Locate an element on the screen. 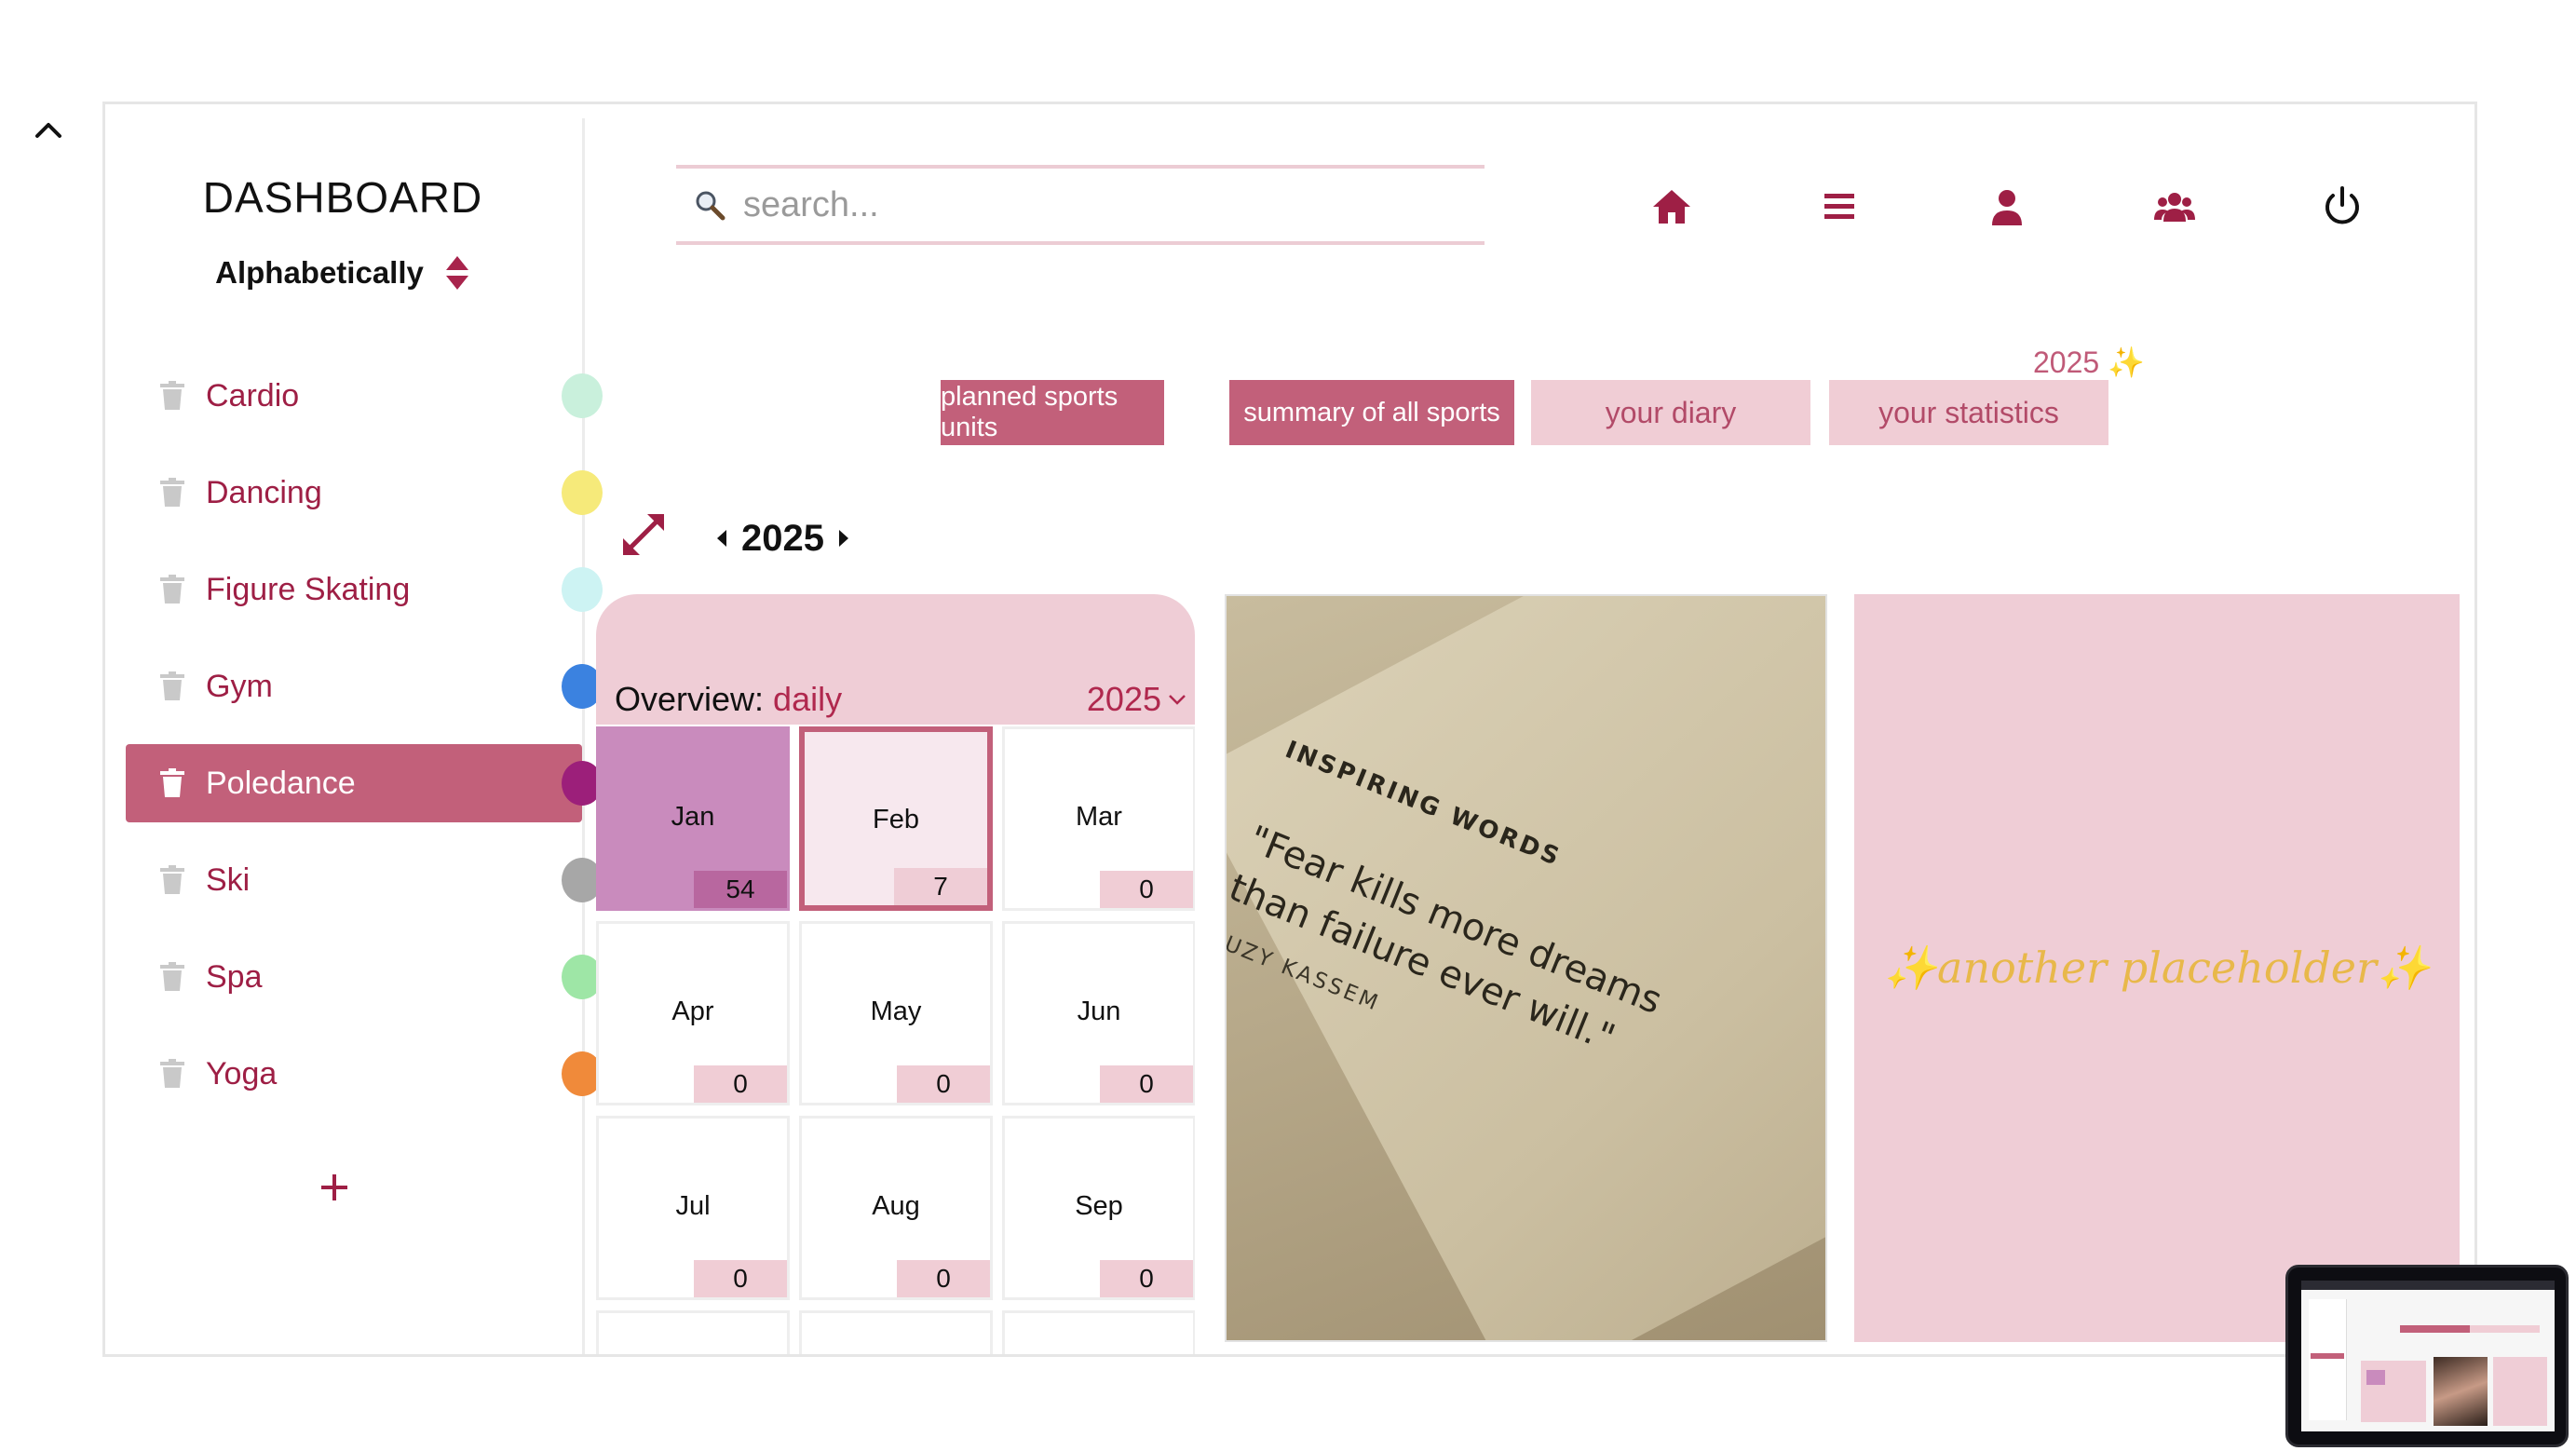  chevron-down-icon is located at coordinates (1177, 700).